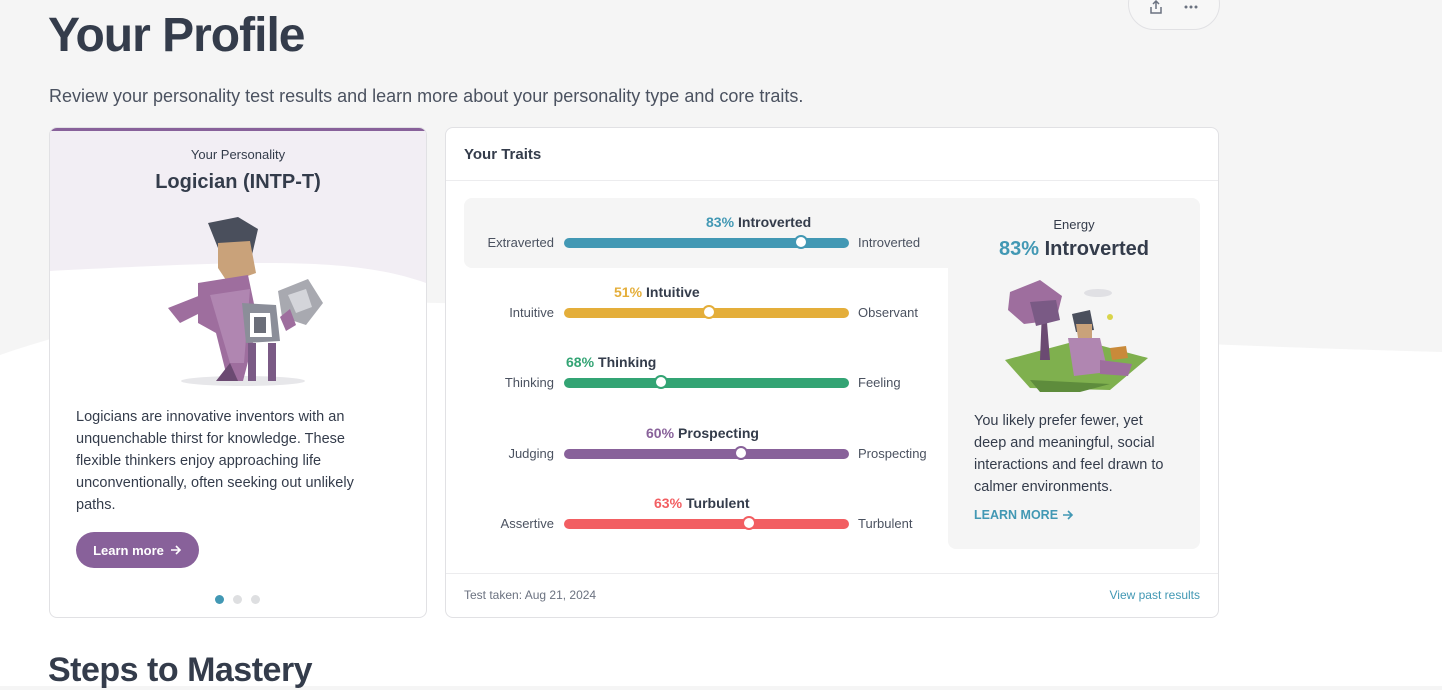  Describe the element at coordinates (889, 242) in the screenshot. I see `trait-right-label: Introverted` at that location.